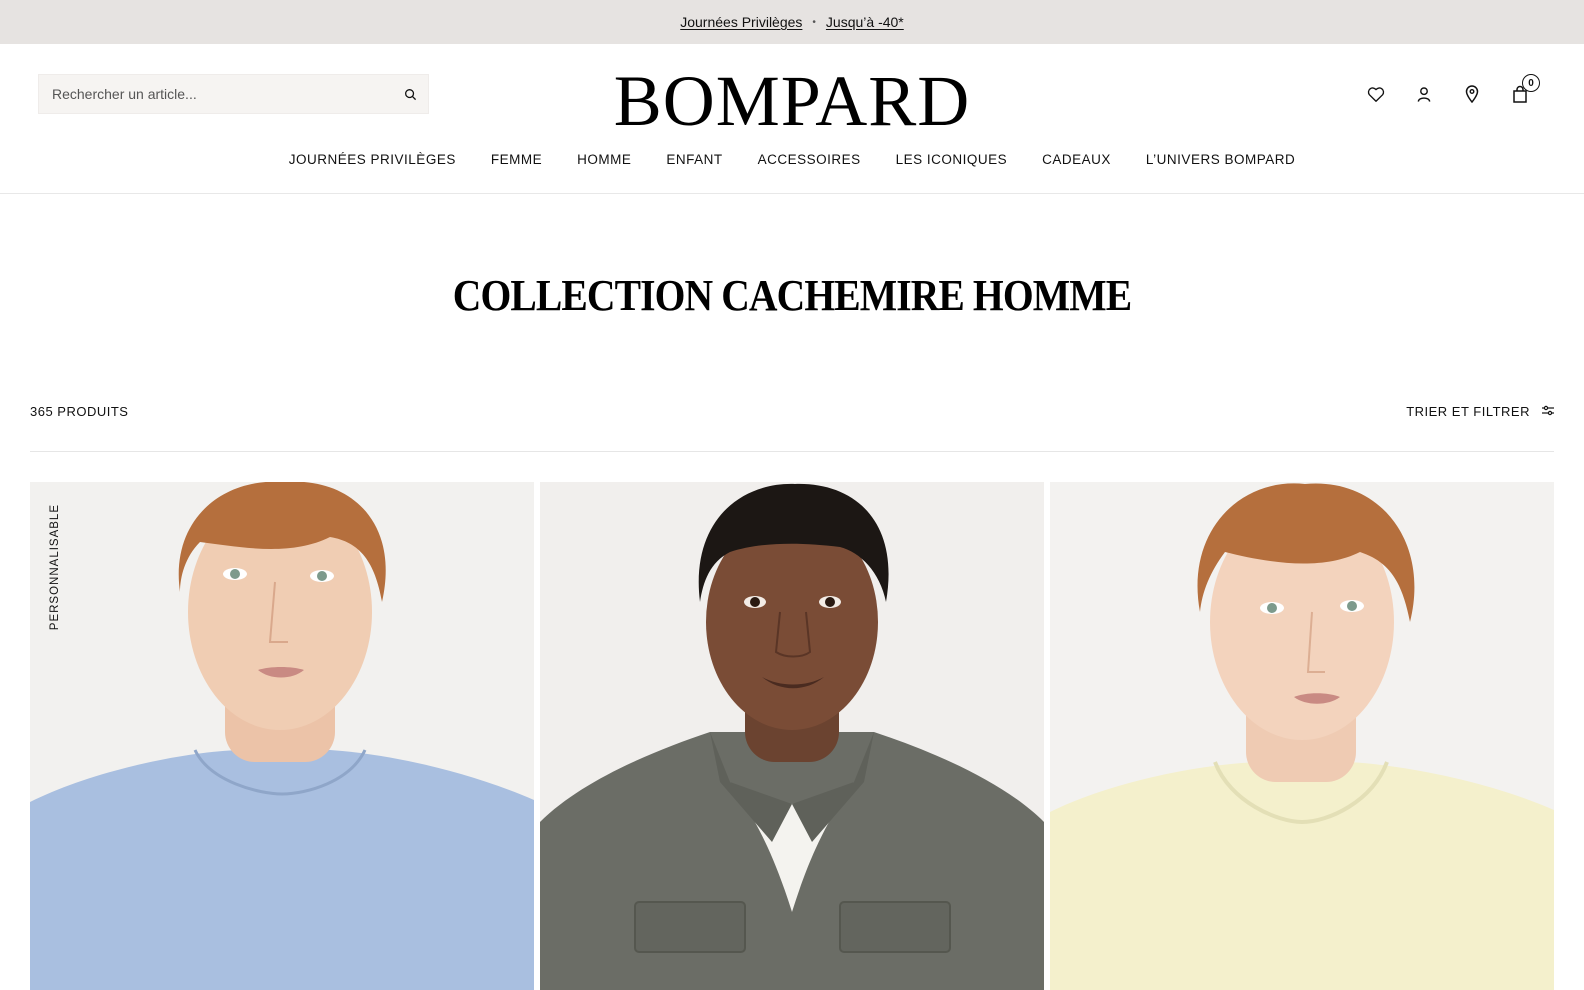  Describe the element at coordinates (1076, 164) in the screenshot. I see `nav-item-cadeaux: CADEAUX` at that location.